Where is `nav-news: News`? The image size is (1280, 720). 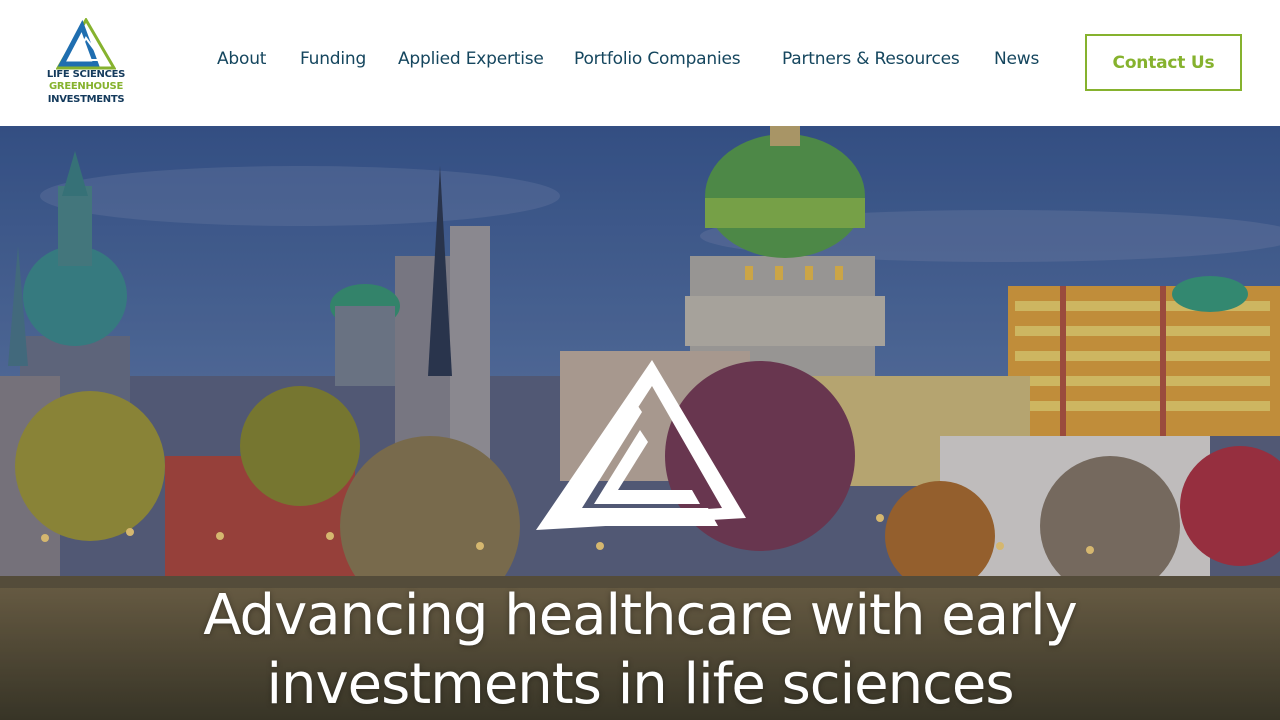
nav-news: News is located at coordinates (1016, 59).